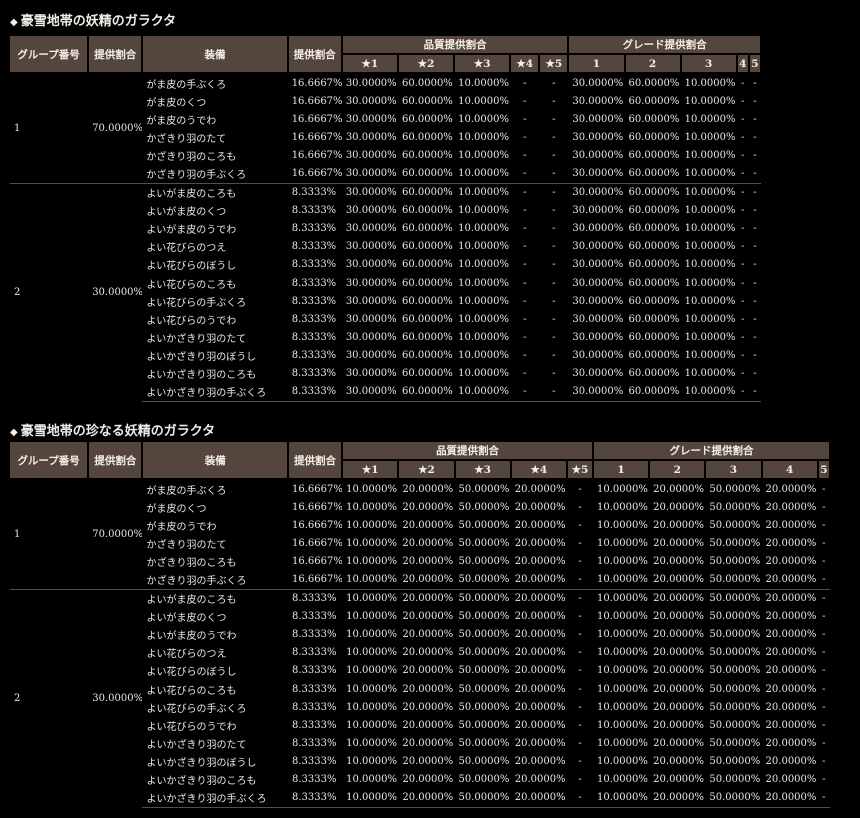 This screenshot has height=818, width=860. I want to click on item-rate: 16.6667%, so click(317, 525).